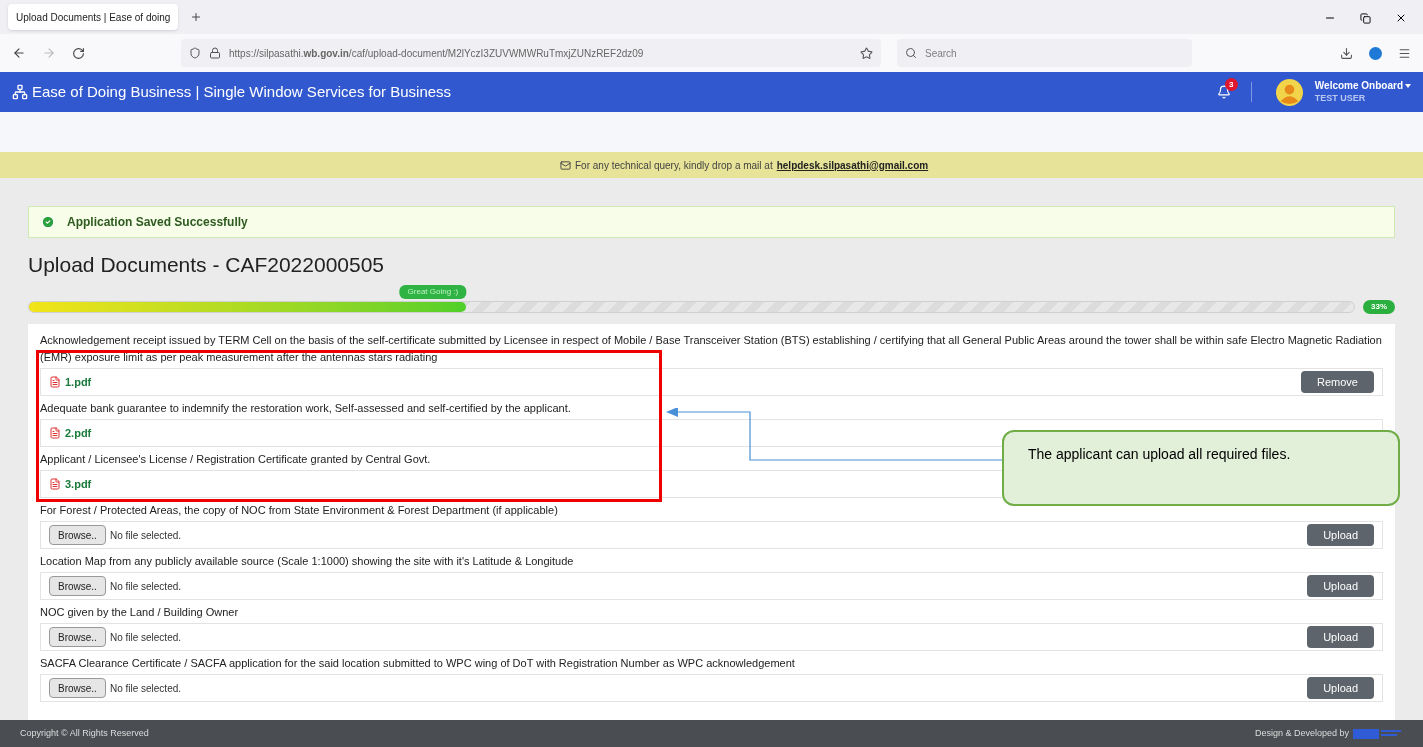  What do you see at coordinates (1378, 733) in the screenshot?
I see `nic-logo-icon` at bounding box center [1378, 733].